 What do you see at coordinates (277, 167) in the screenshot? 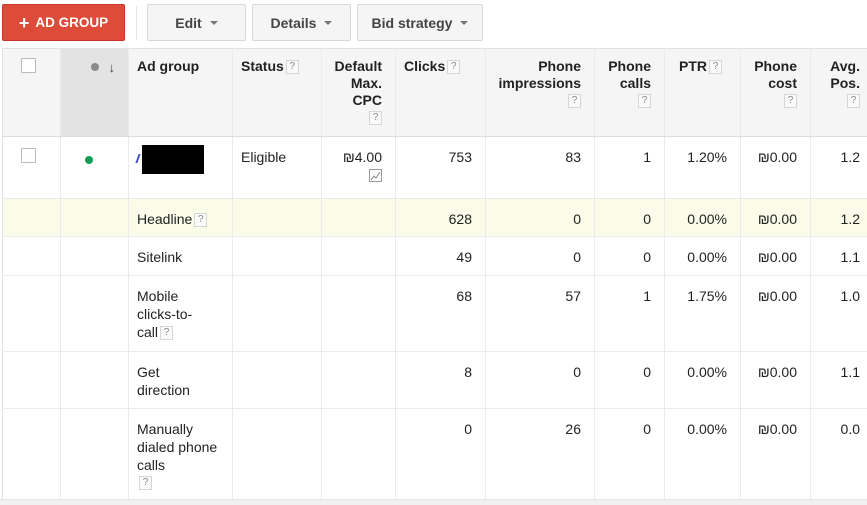
I see `status-cell: Eligible` at bounding box center [277, 167].